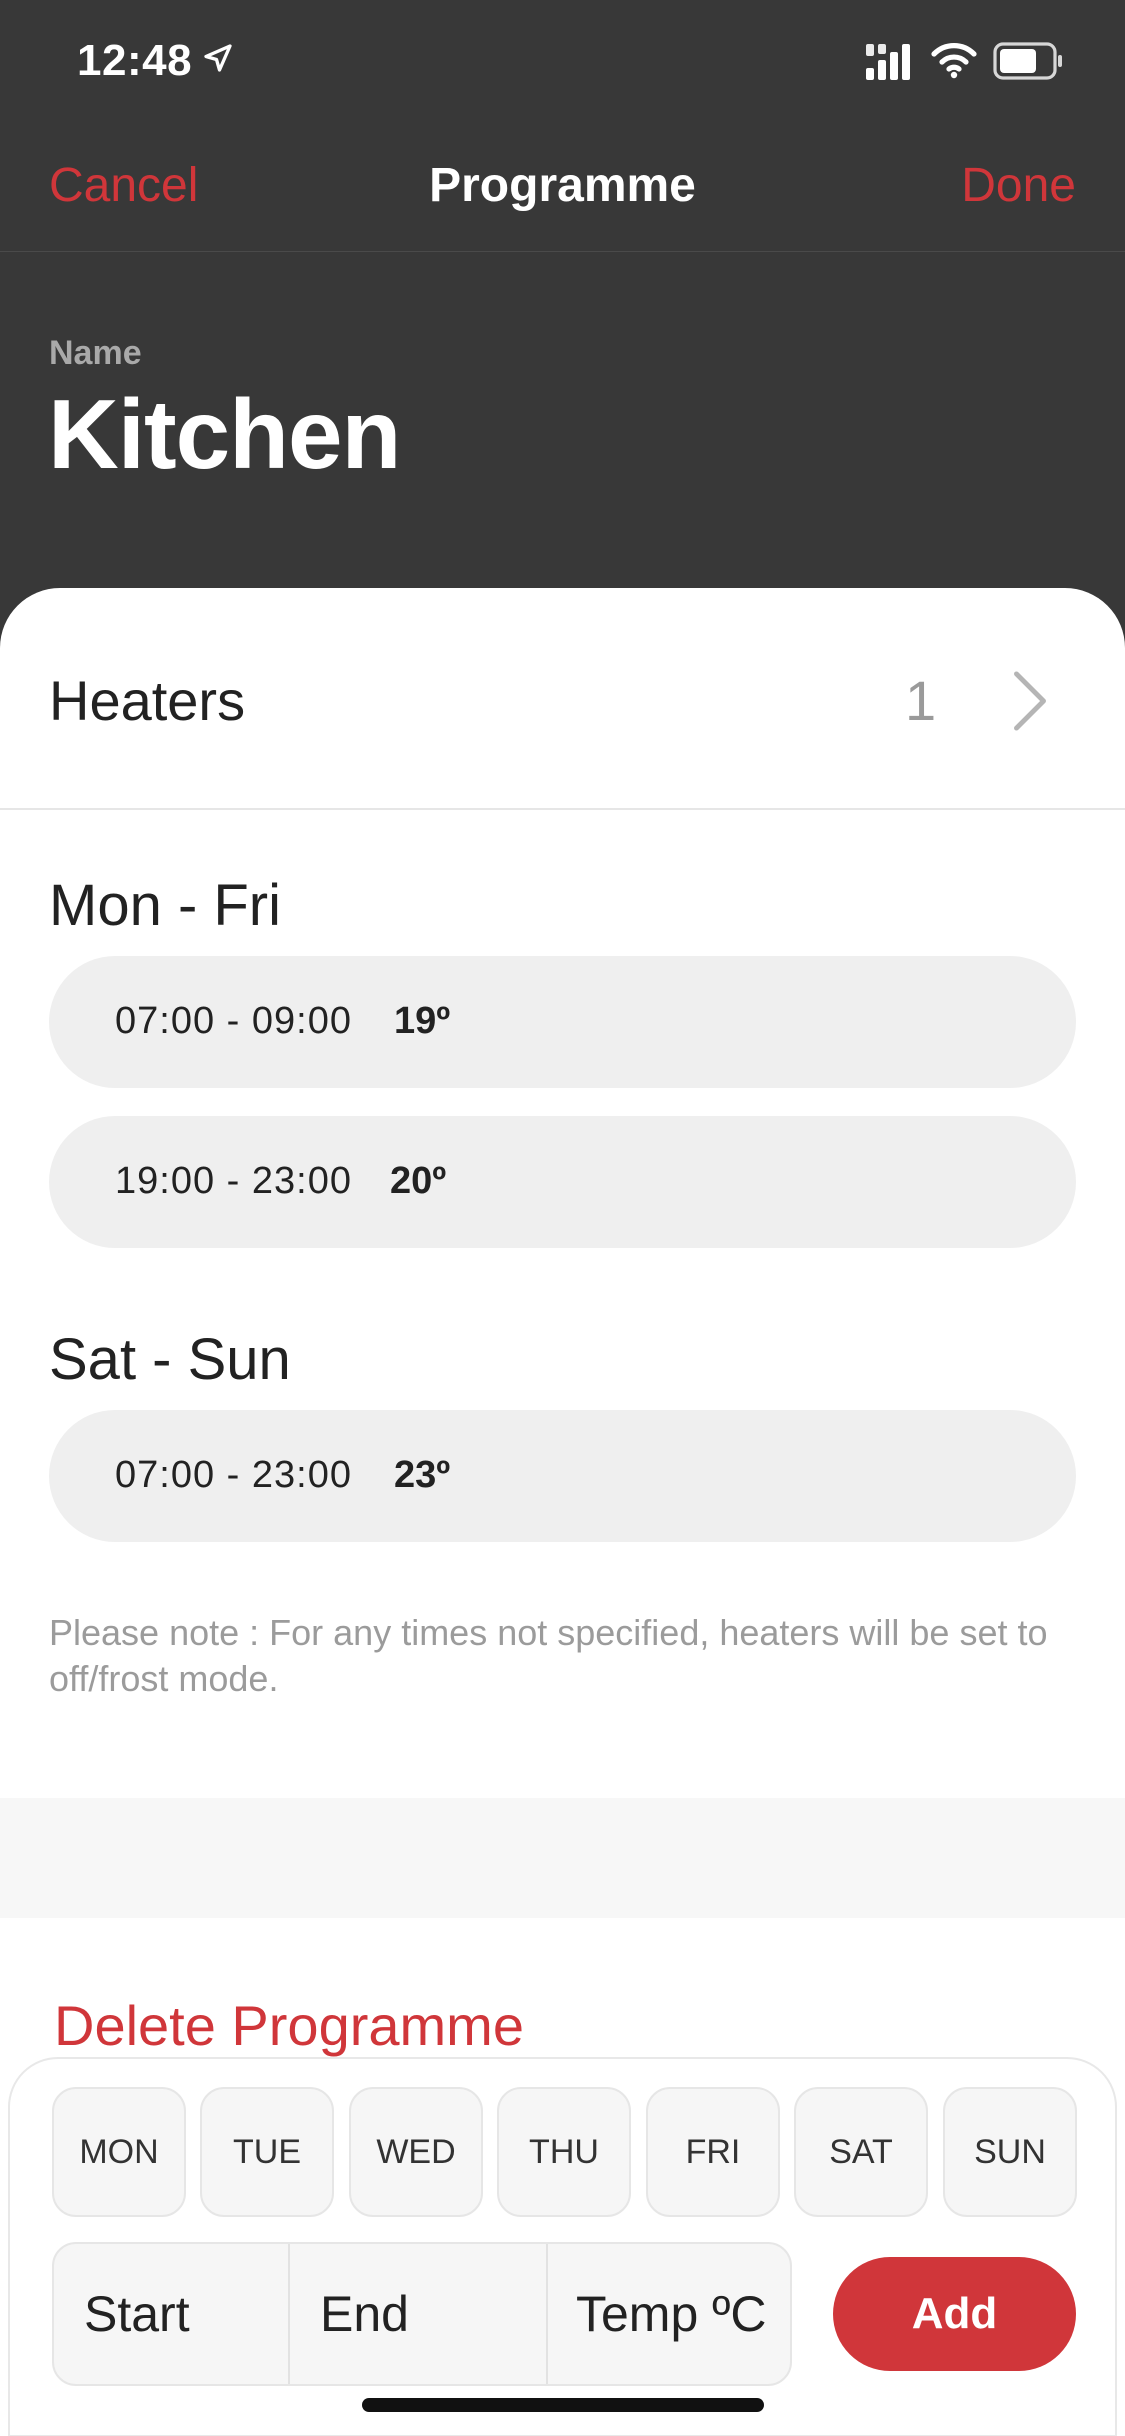  What do you see at coordinates (562, 699) in the screenshot?
I see `heaters-row: Heaters 1` at bounding box center [562, 699].